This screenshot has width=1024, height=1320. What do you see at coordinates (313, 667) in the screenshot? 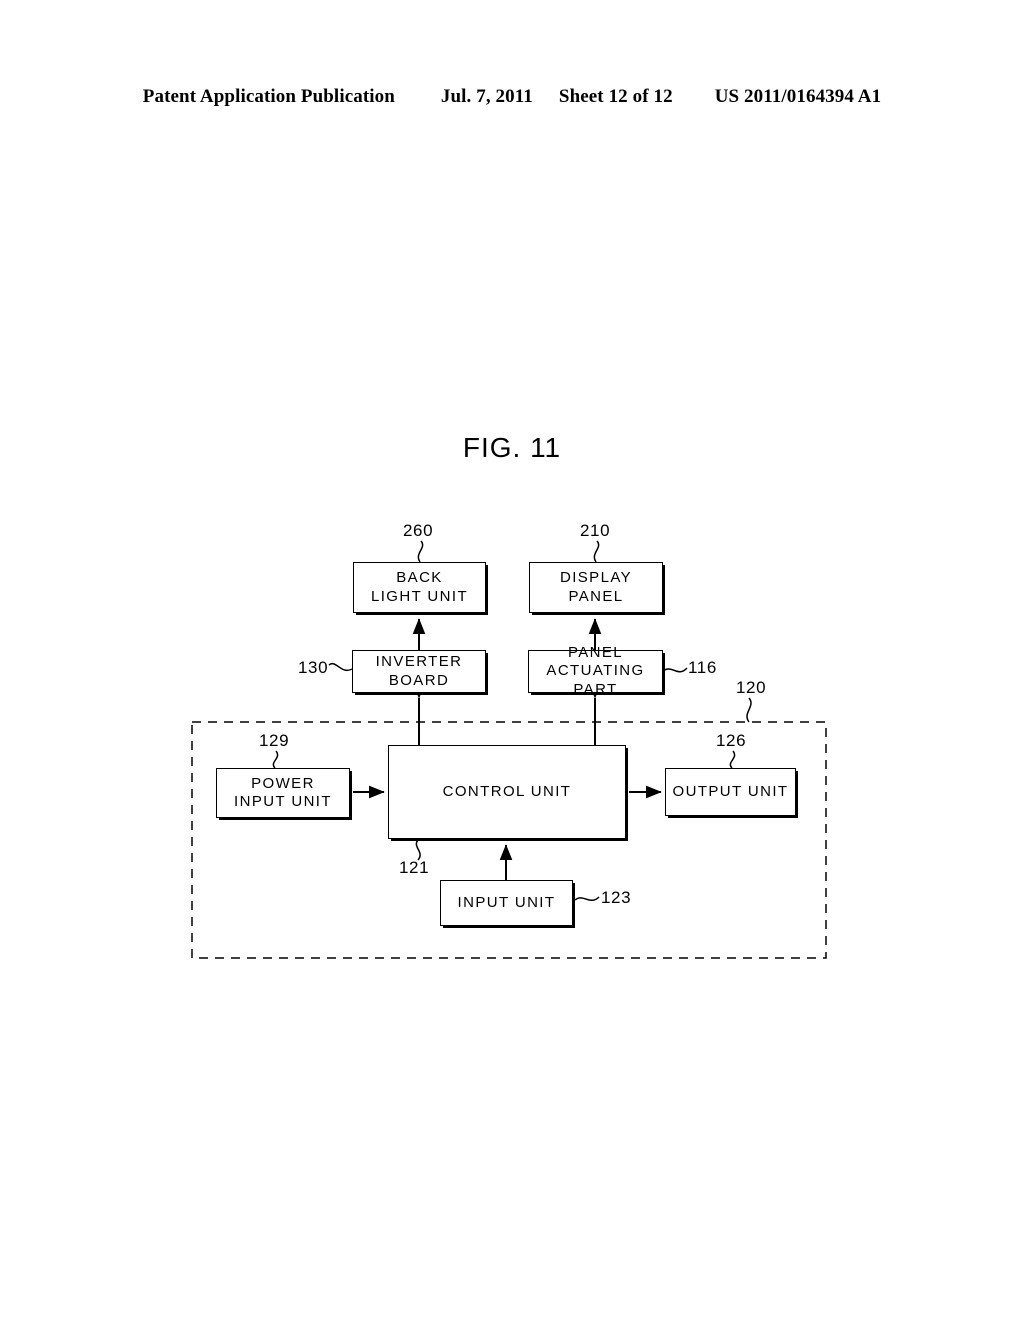
I see `reference-numeral-130: 130` at bounding box center [313, 667].